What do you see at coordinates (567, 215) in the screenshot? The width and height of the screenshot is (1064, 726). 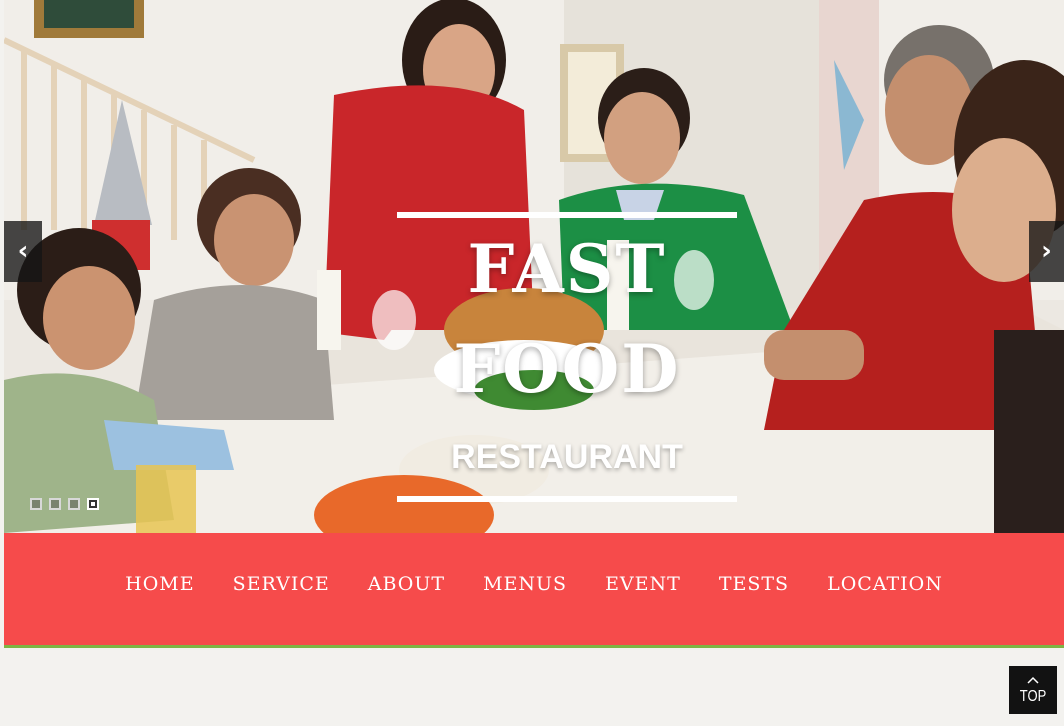 I see `caption-top-rule` at bounding box center [567, 215].